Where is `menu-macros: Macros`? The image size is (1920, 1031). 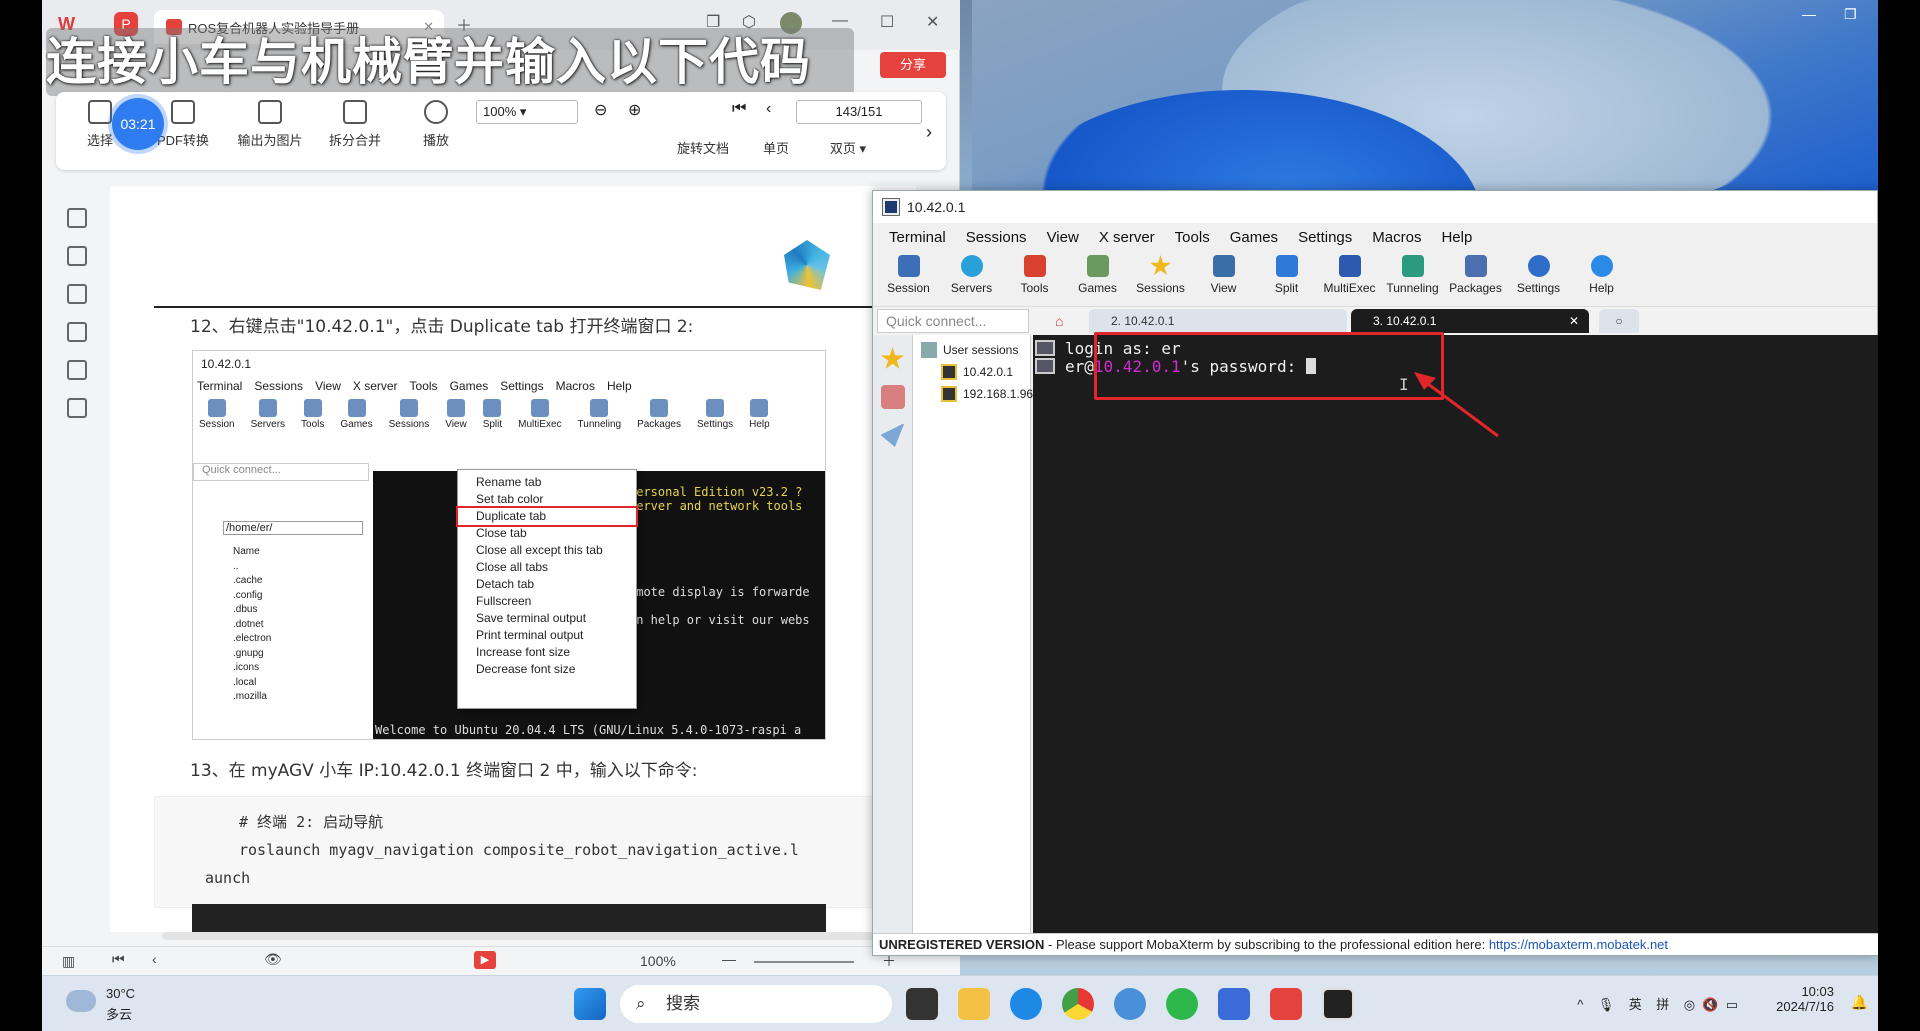 menu-macros: Macros is located at coordinates (1396, 237).